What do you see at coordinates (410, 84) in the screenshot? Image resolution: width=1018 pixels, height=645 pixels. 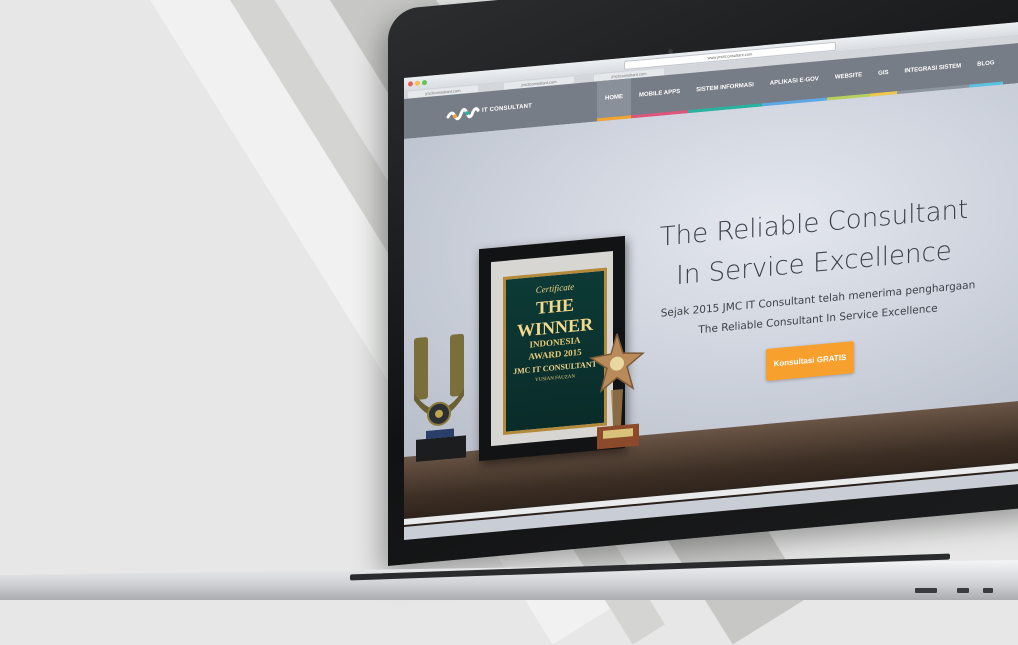 I see `close-window-icon` at bounding box center [410, 84].